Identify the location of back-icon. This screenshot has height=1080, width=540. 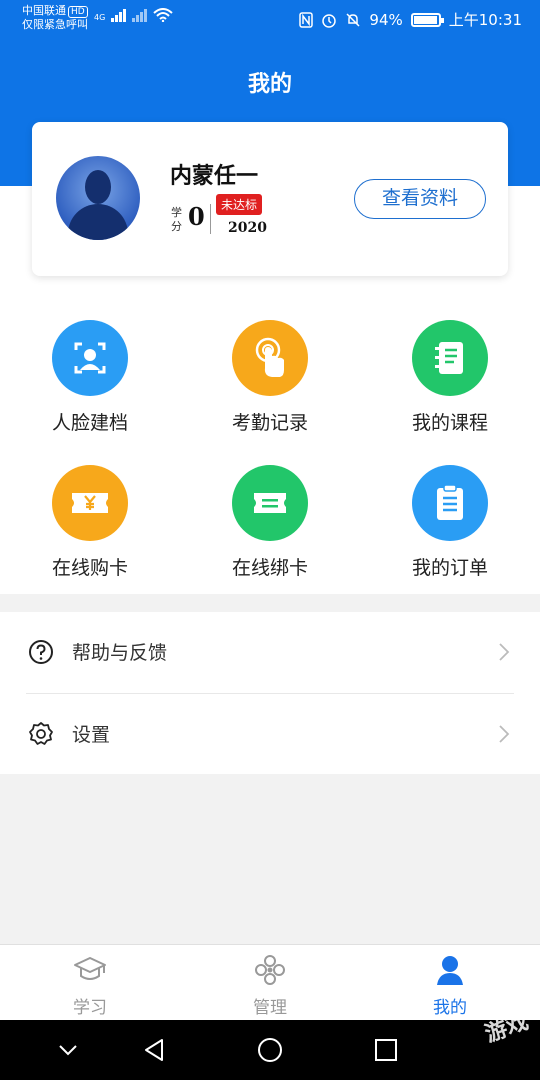
(154, 1050).